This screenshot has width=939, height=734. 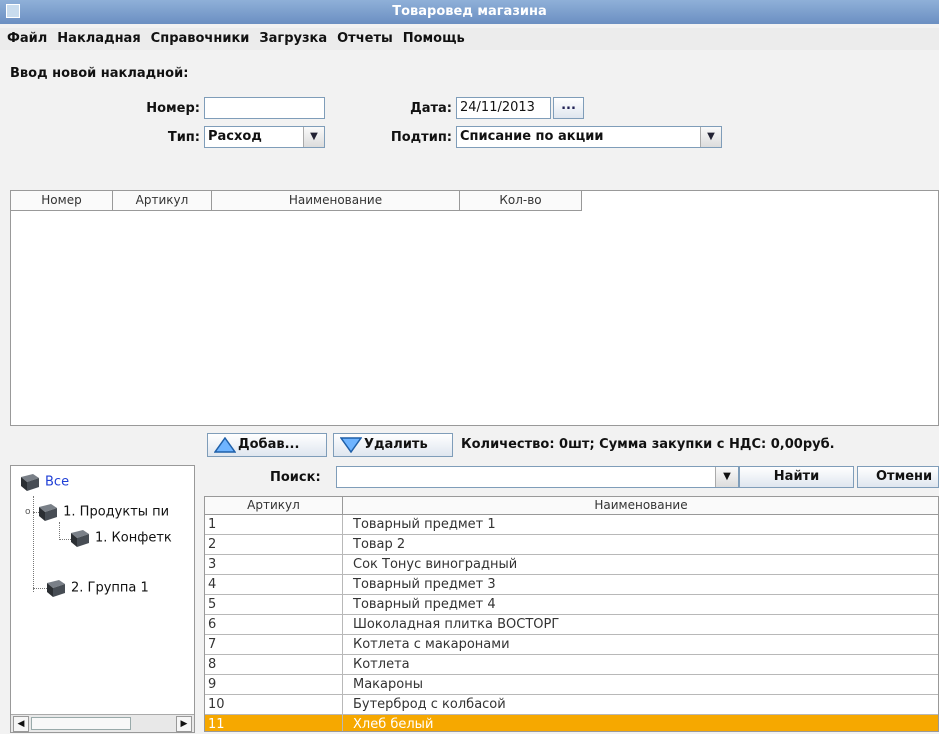 I want to click on cell-article: 9, so click(x=274, y=685).